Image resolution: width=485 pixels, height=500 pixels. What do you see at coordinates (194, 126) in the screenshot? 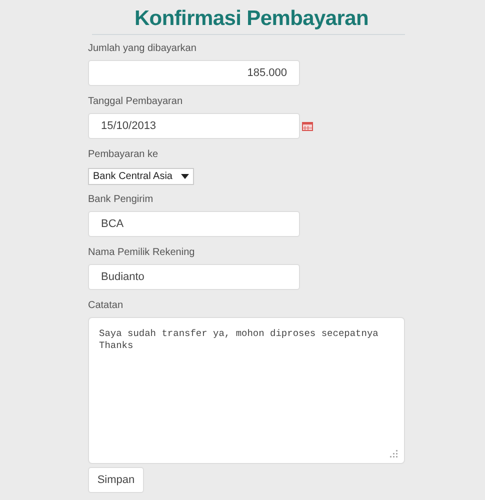
I see `date-field: 15/10/2013` at bounding box center [194, 126].